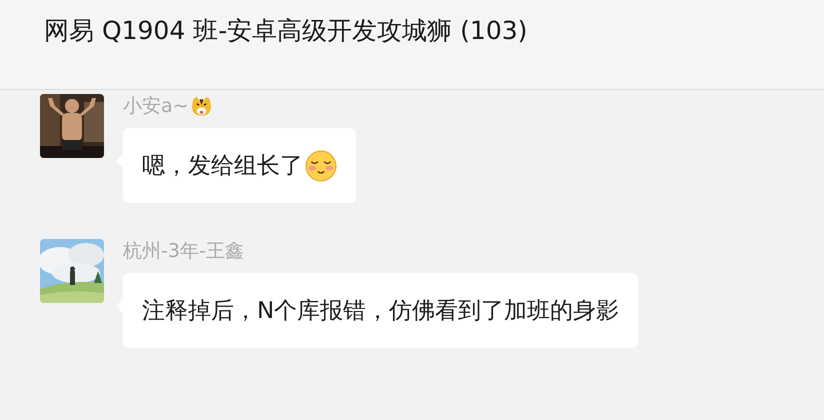 The image size is (824, 420). Describe the element at coordinates (381, 311) in the screenshot. I see `message-text: 注释掉后，N个库报错，仿佛看到了加班的身影` at that location.